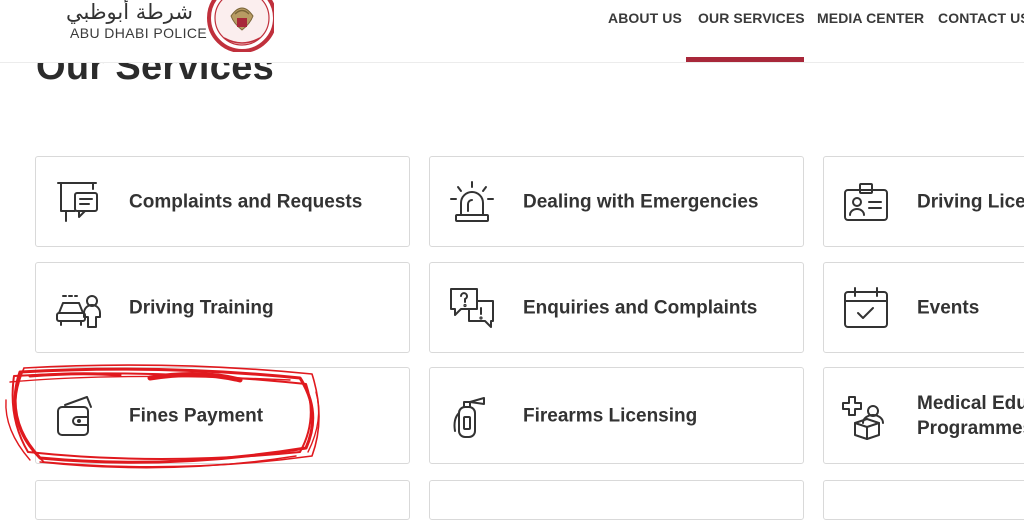 Image resolution: width=1024 pixels, height=520 pixels. What do you see at coordinates (246, 201) in the screenshot?
I see `service-label: Complaints and Requests` at bounding box center [246, 201].